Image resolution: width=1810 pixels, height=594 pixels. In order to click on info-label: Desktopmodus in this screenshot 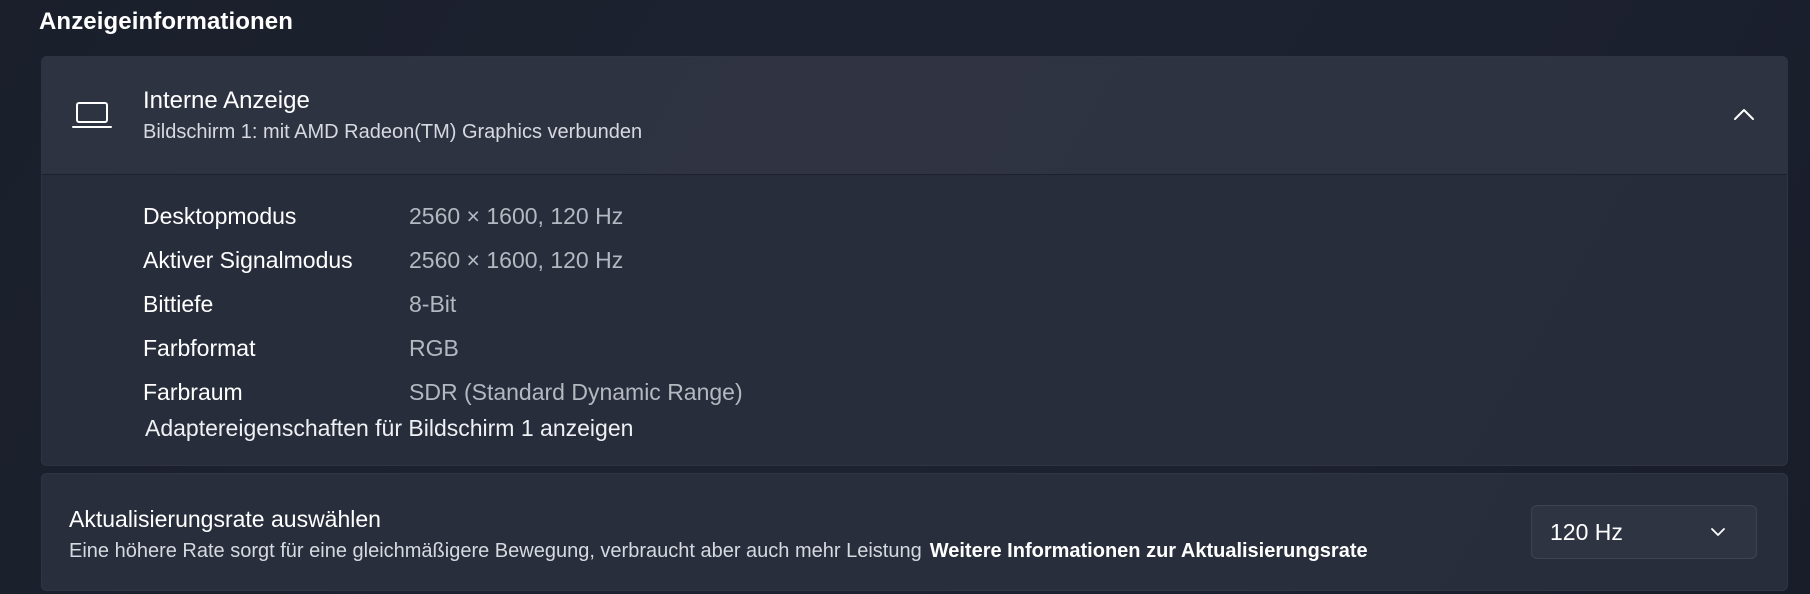, I will do `click(220, 215)`.